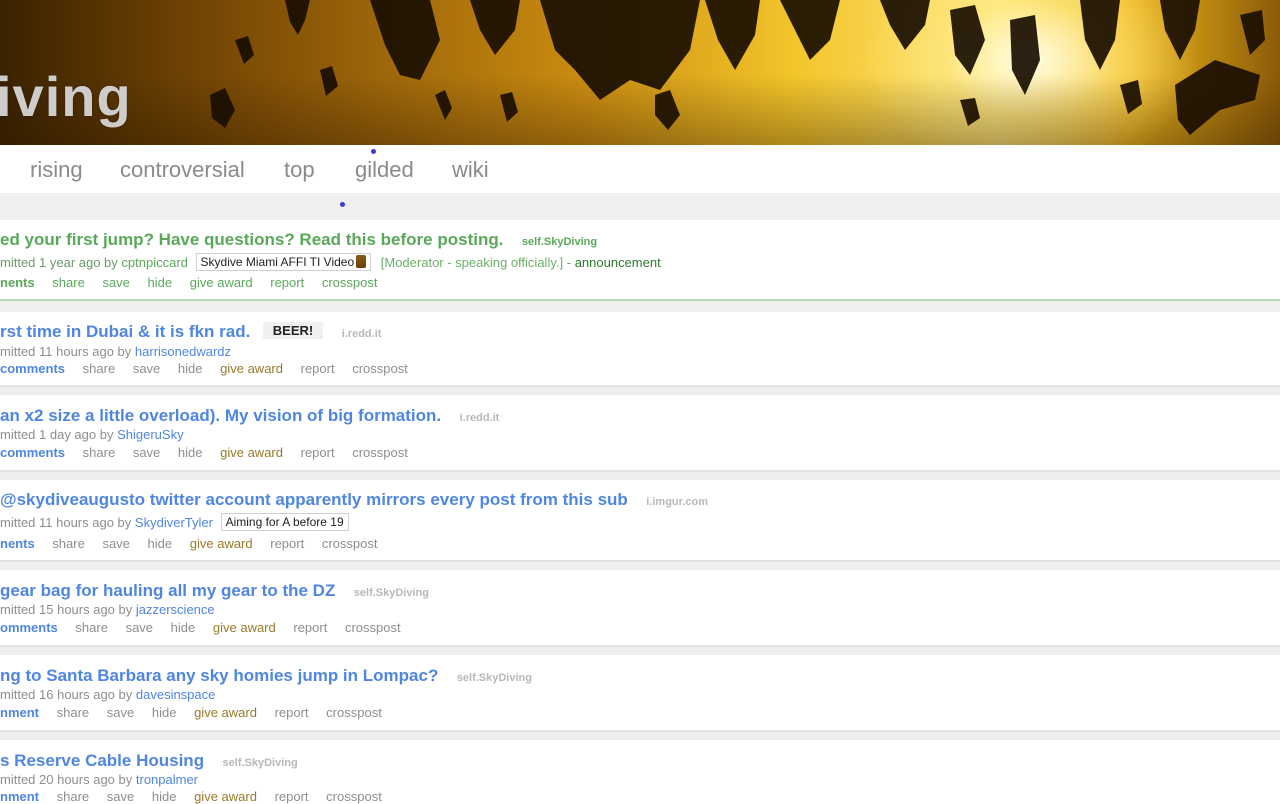 The width and height of the screenshot is (1280, 804). What do you see at coordinates (182, 170) in the screenshot?
I see `tab-controversial: controversial` at bounding box center [182, 170].